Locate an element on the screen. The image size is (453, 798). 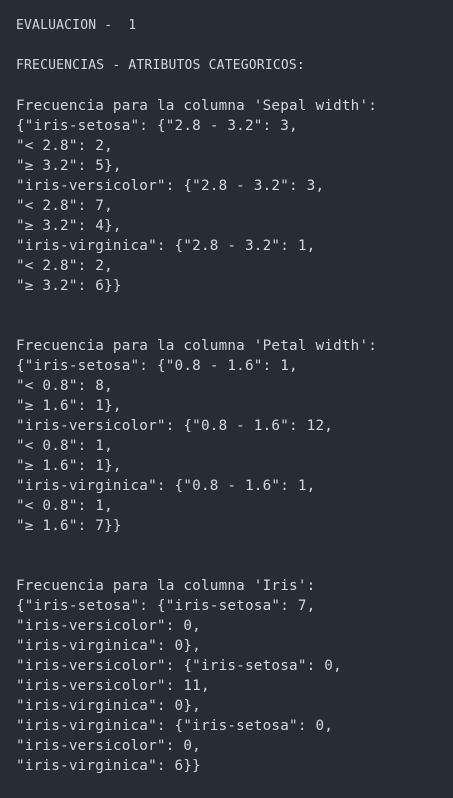
output-line: "≥ 1.6": 7}} is located at coordinates (69, 526).